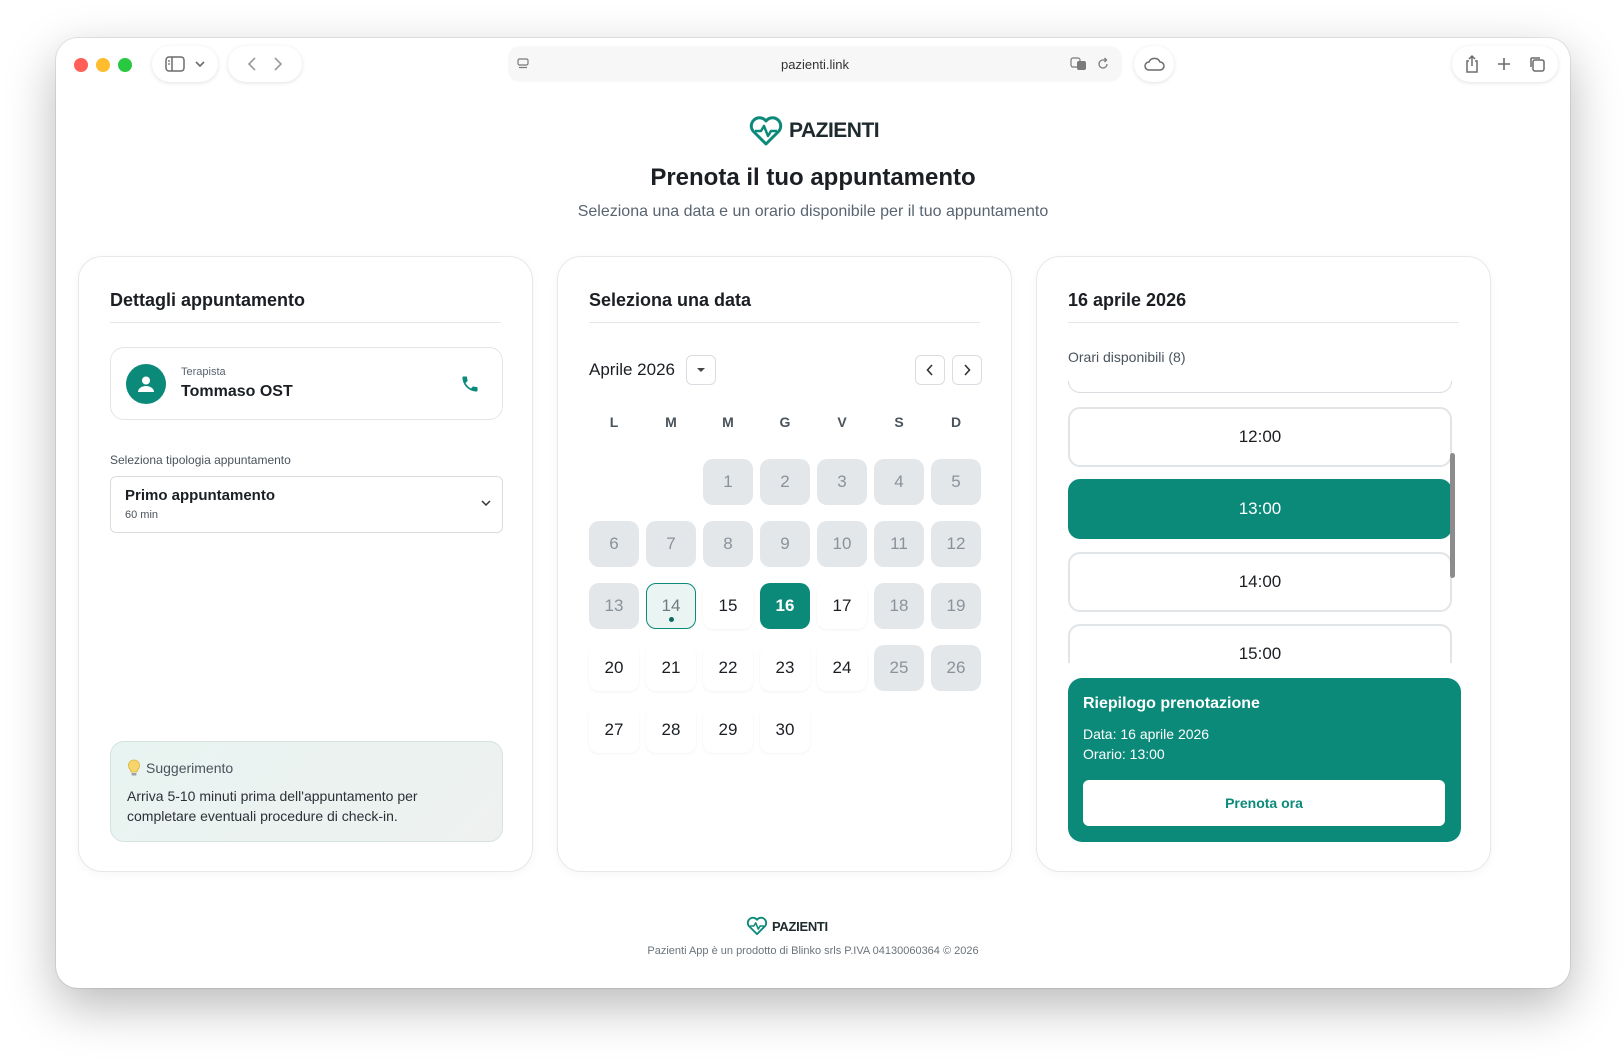 The image size is (1624, 1061). Describe the element at coordinates (785, 668) in the screenshot. I see `calendar-day: 23` at that location.